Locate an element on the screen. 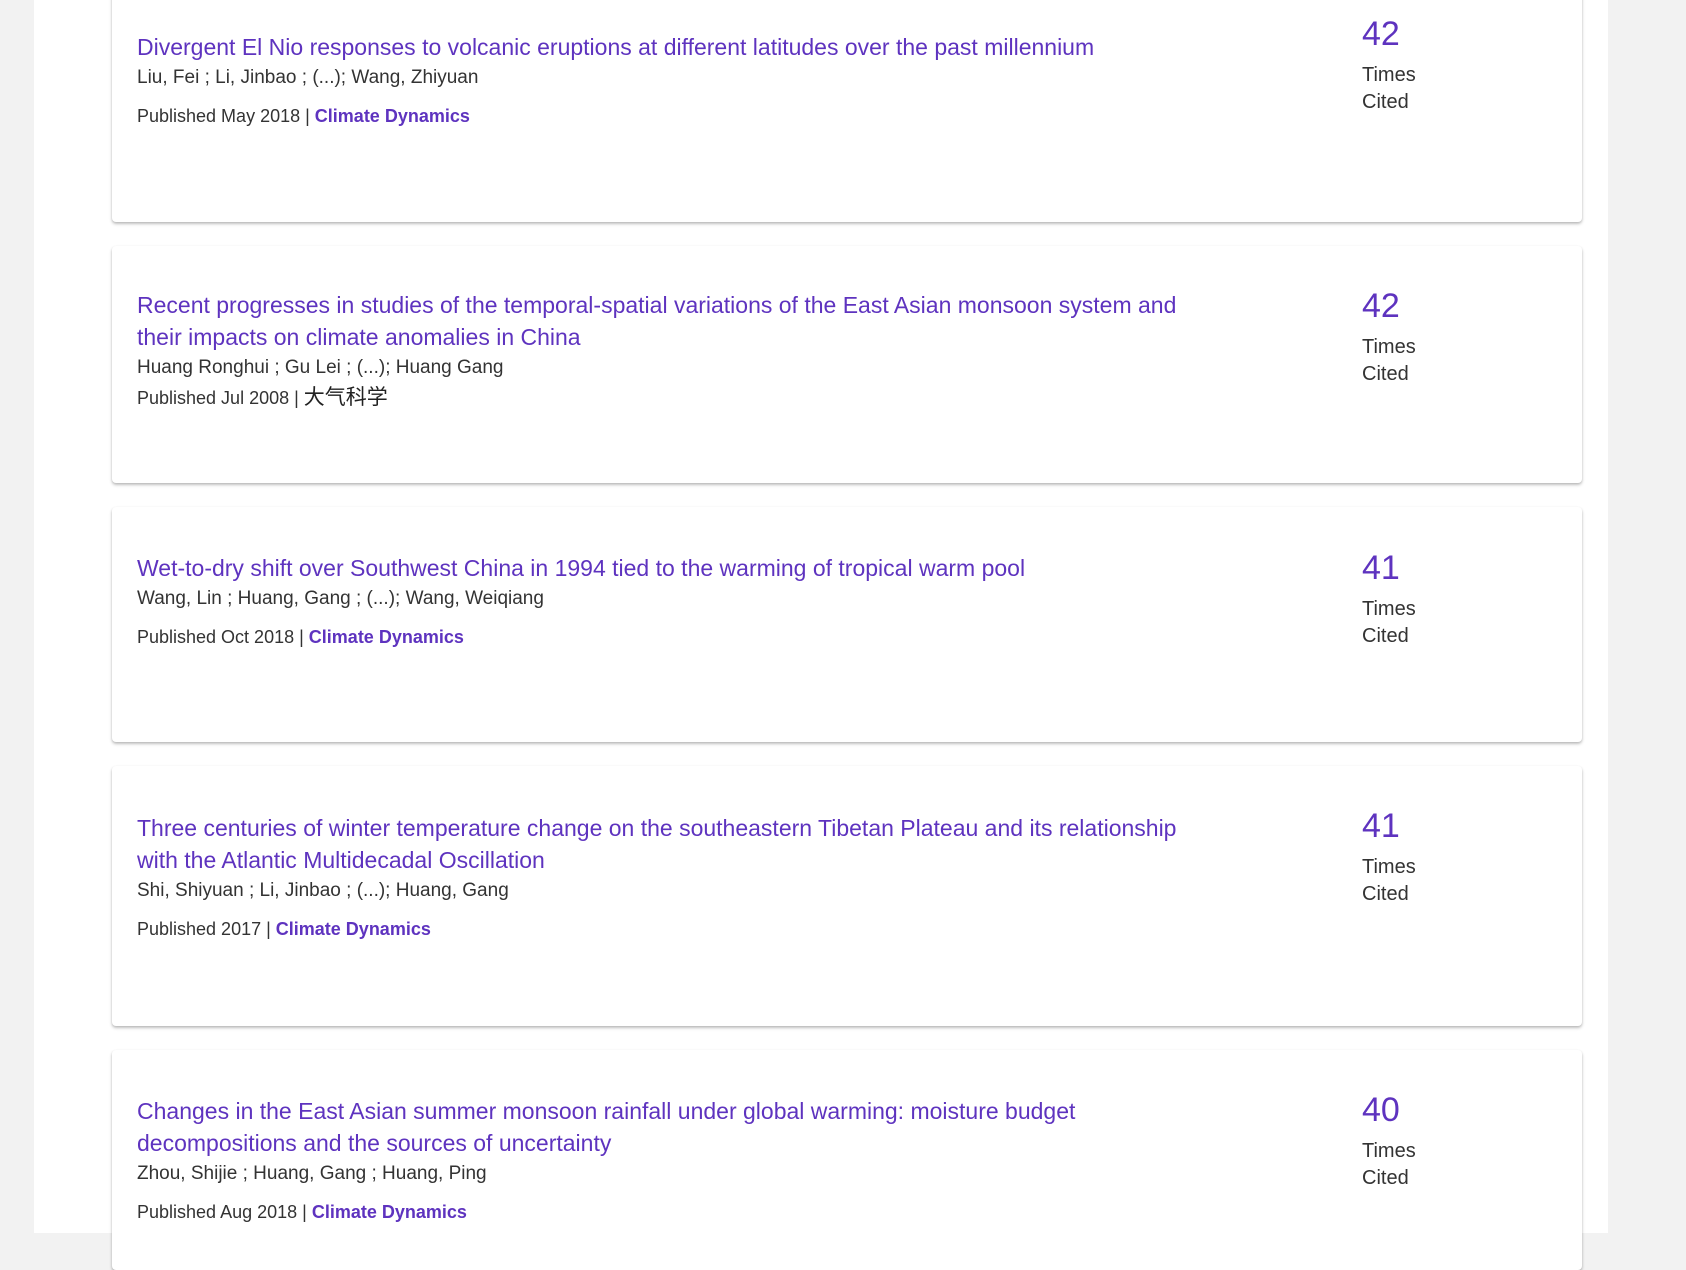  record-authors: Zhou, Shijie ; Huang, Gang ; Huang, Ping is located at coordinates (312, 1173).